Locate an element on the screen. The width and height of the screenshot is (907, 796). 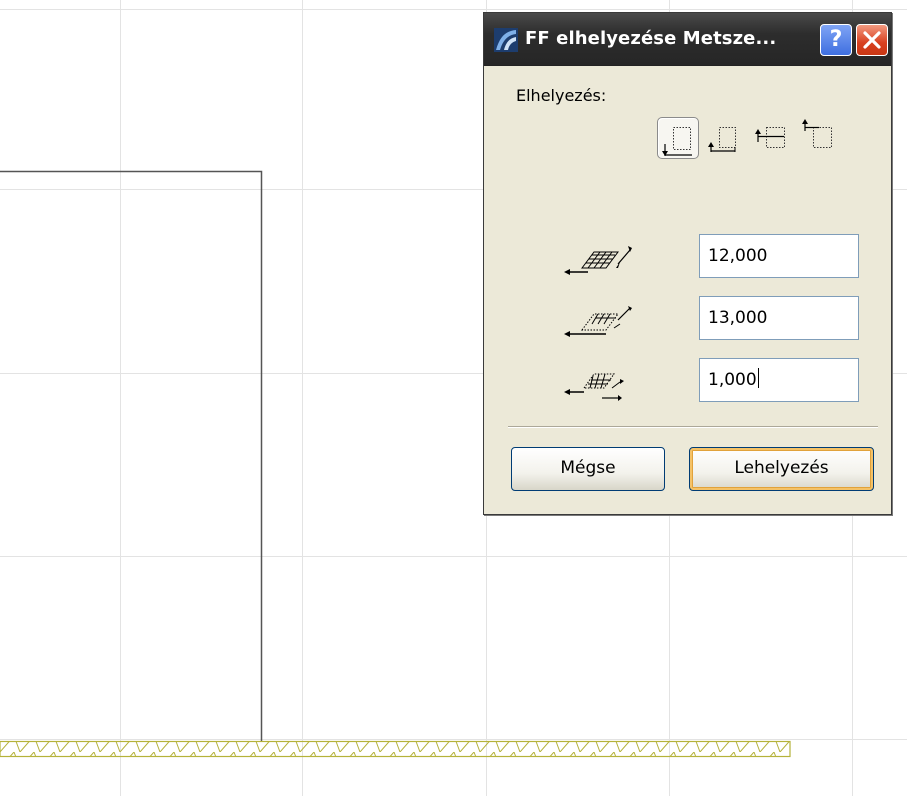
cancel-button: Mégse is located at coordinates (588, 469).